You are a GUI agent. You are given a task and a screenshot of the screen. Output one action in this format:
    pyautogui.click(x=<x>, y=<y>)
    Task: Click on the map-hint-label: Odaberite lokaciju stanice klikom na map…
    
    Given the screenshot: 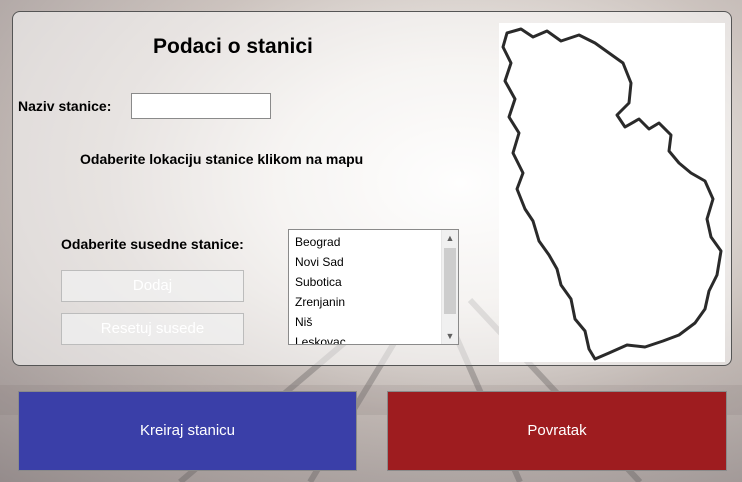 What is the action you would take?
    pyautogui.click(x=222, y=159)
    